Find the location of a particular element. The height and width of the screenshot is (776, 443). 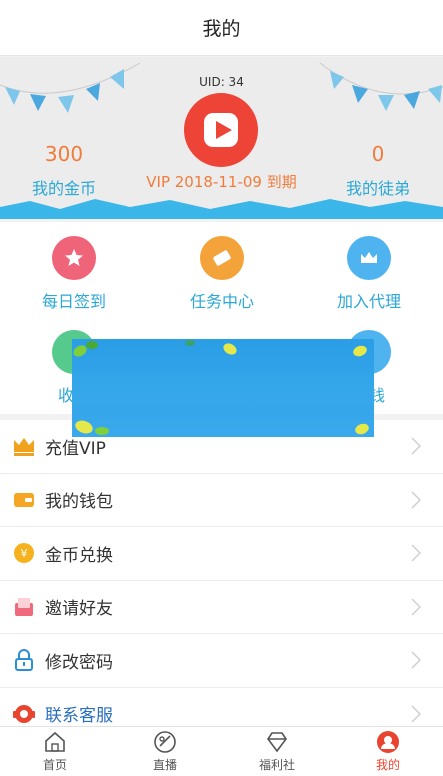

invite-icon is located at coordinates (24, 607).